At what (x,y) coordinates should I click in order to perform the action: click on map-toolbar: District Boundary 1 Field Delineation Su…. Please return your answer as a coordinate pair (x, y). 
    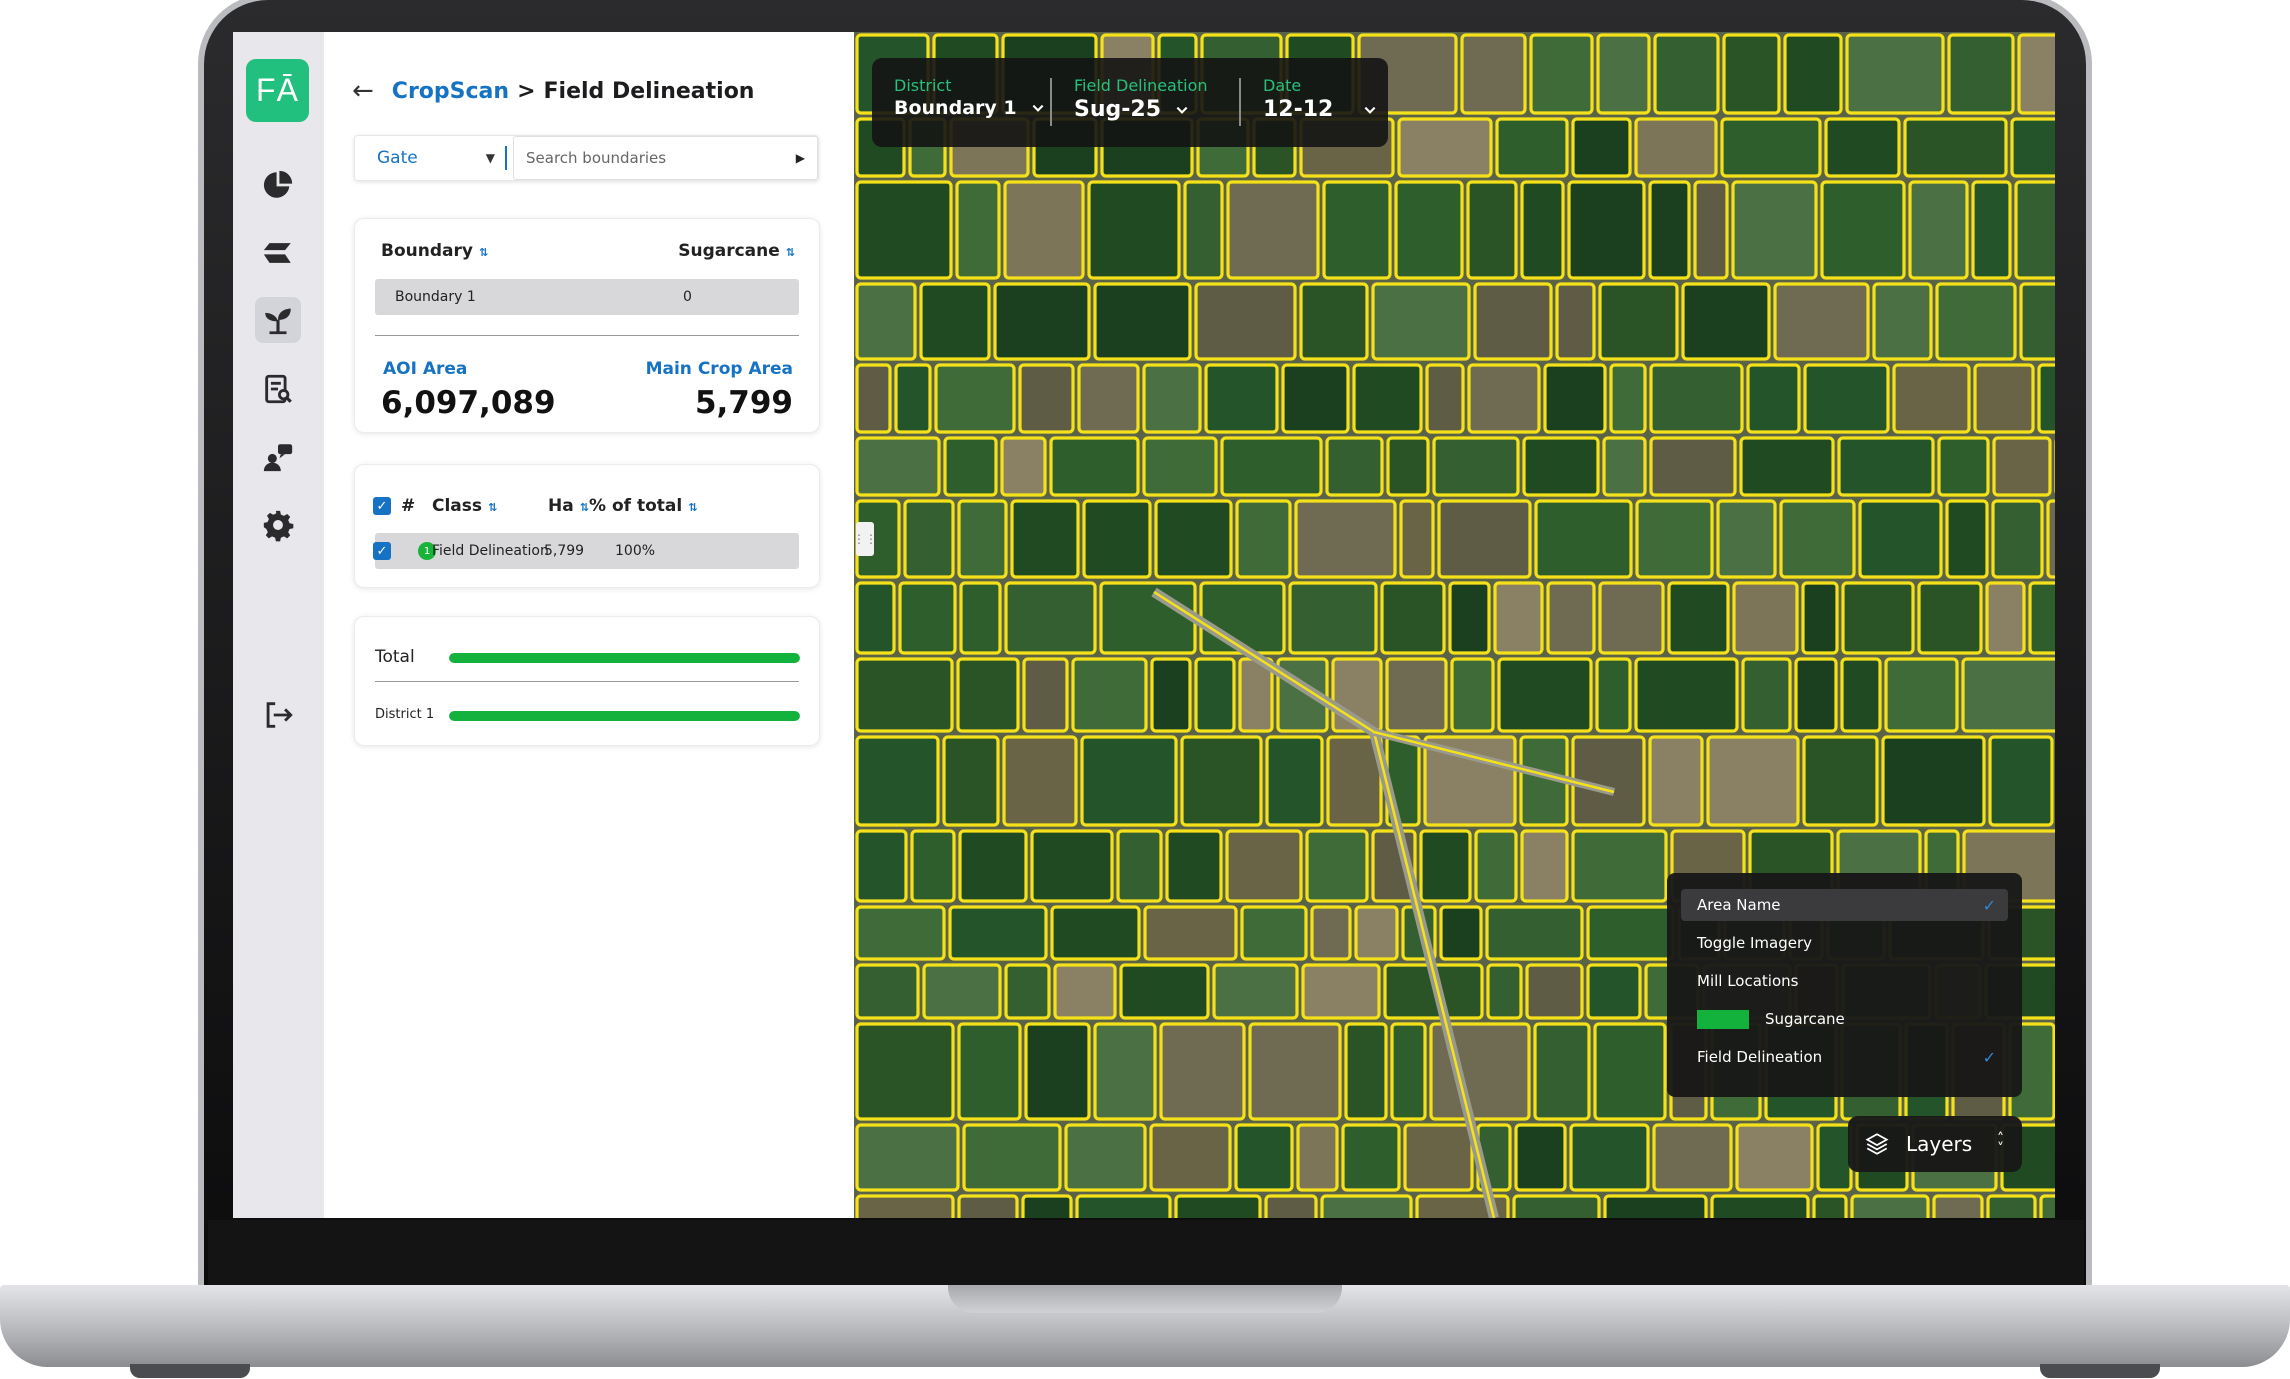
    Looking at the image, I should click on (1130, 102).